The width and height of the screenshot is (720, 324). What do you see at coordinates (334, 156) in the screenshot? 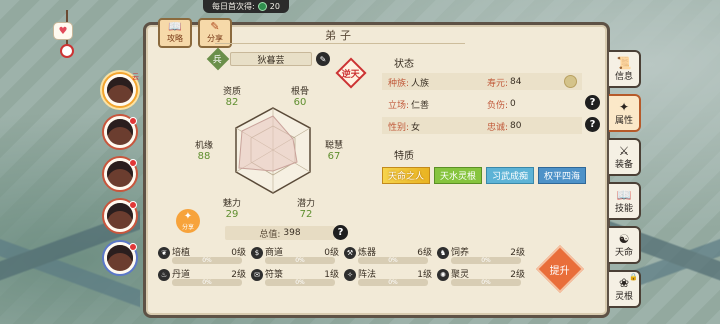
I see `stat-value: 67` at bounding box center [334, 156].